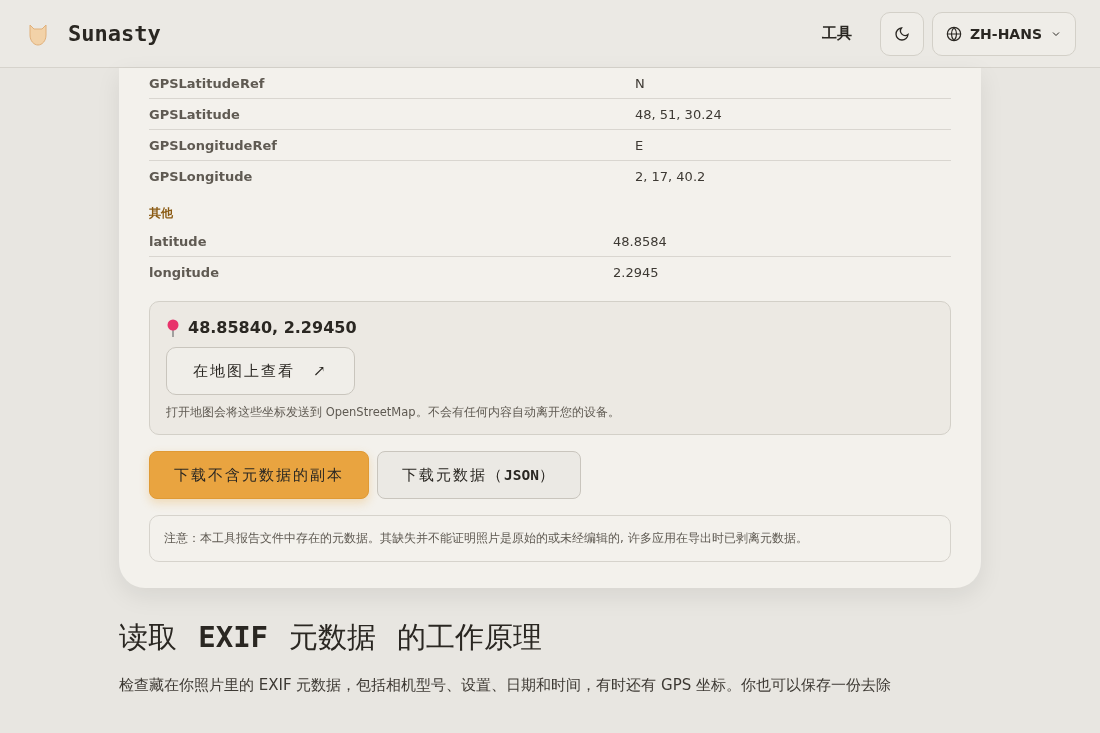 Image resolution: width=1100 pixels, height=733 pixels. What do you see at coordinates (393, 412) in the screenshot?
I see `privacy-note: 打开地图会将这些坐标发送到 OpenStreetMap。不会有任何内容自动离开您的设备。` at bounding box center [393, 412].